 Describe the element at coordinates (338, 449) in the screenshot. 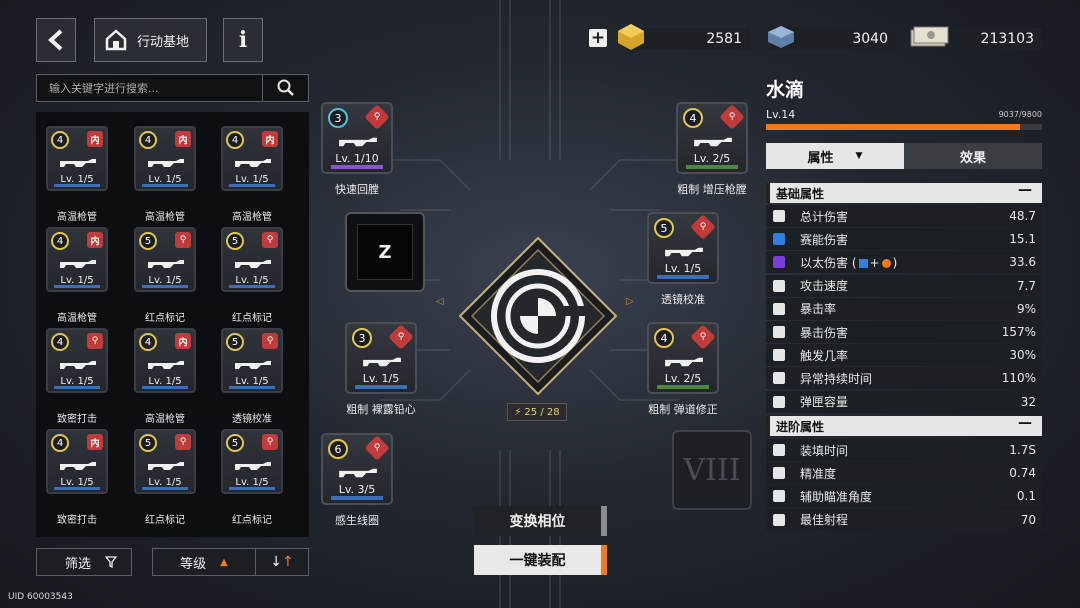

I see `rarity-level: 6` at that location.